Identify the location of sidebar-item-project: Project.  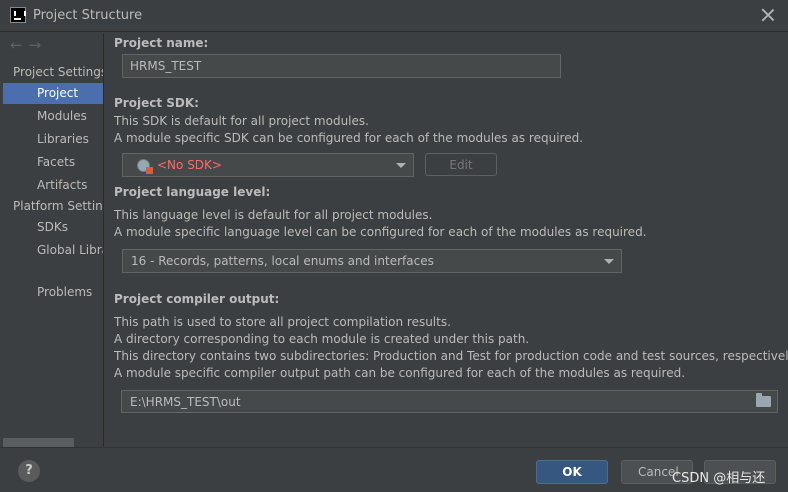
(53, 93).